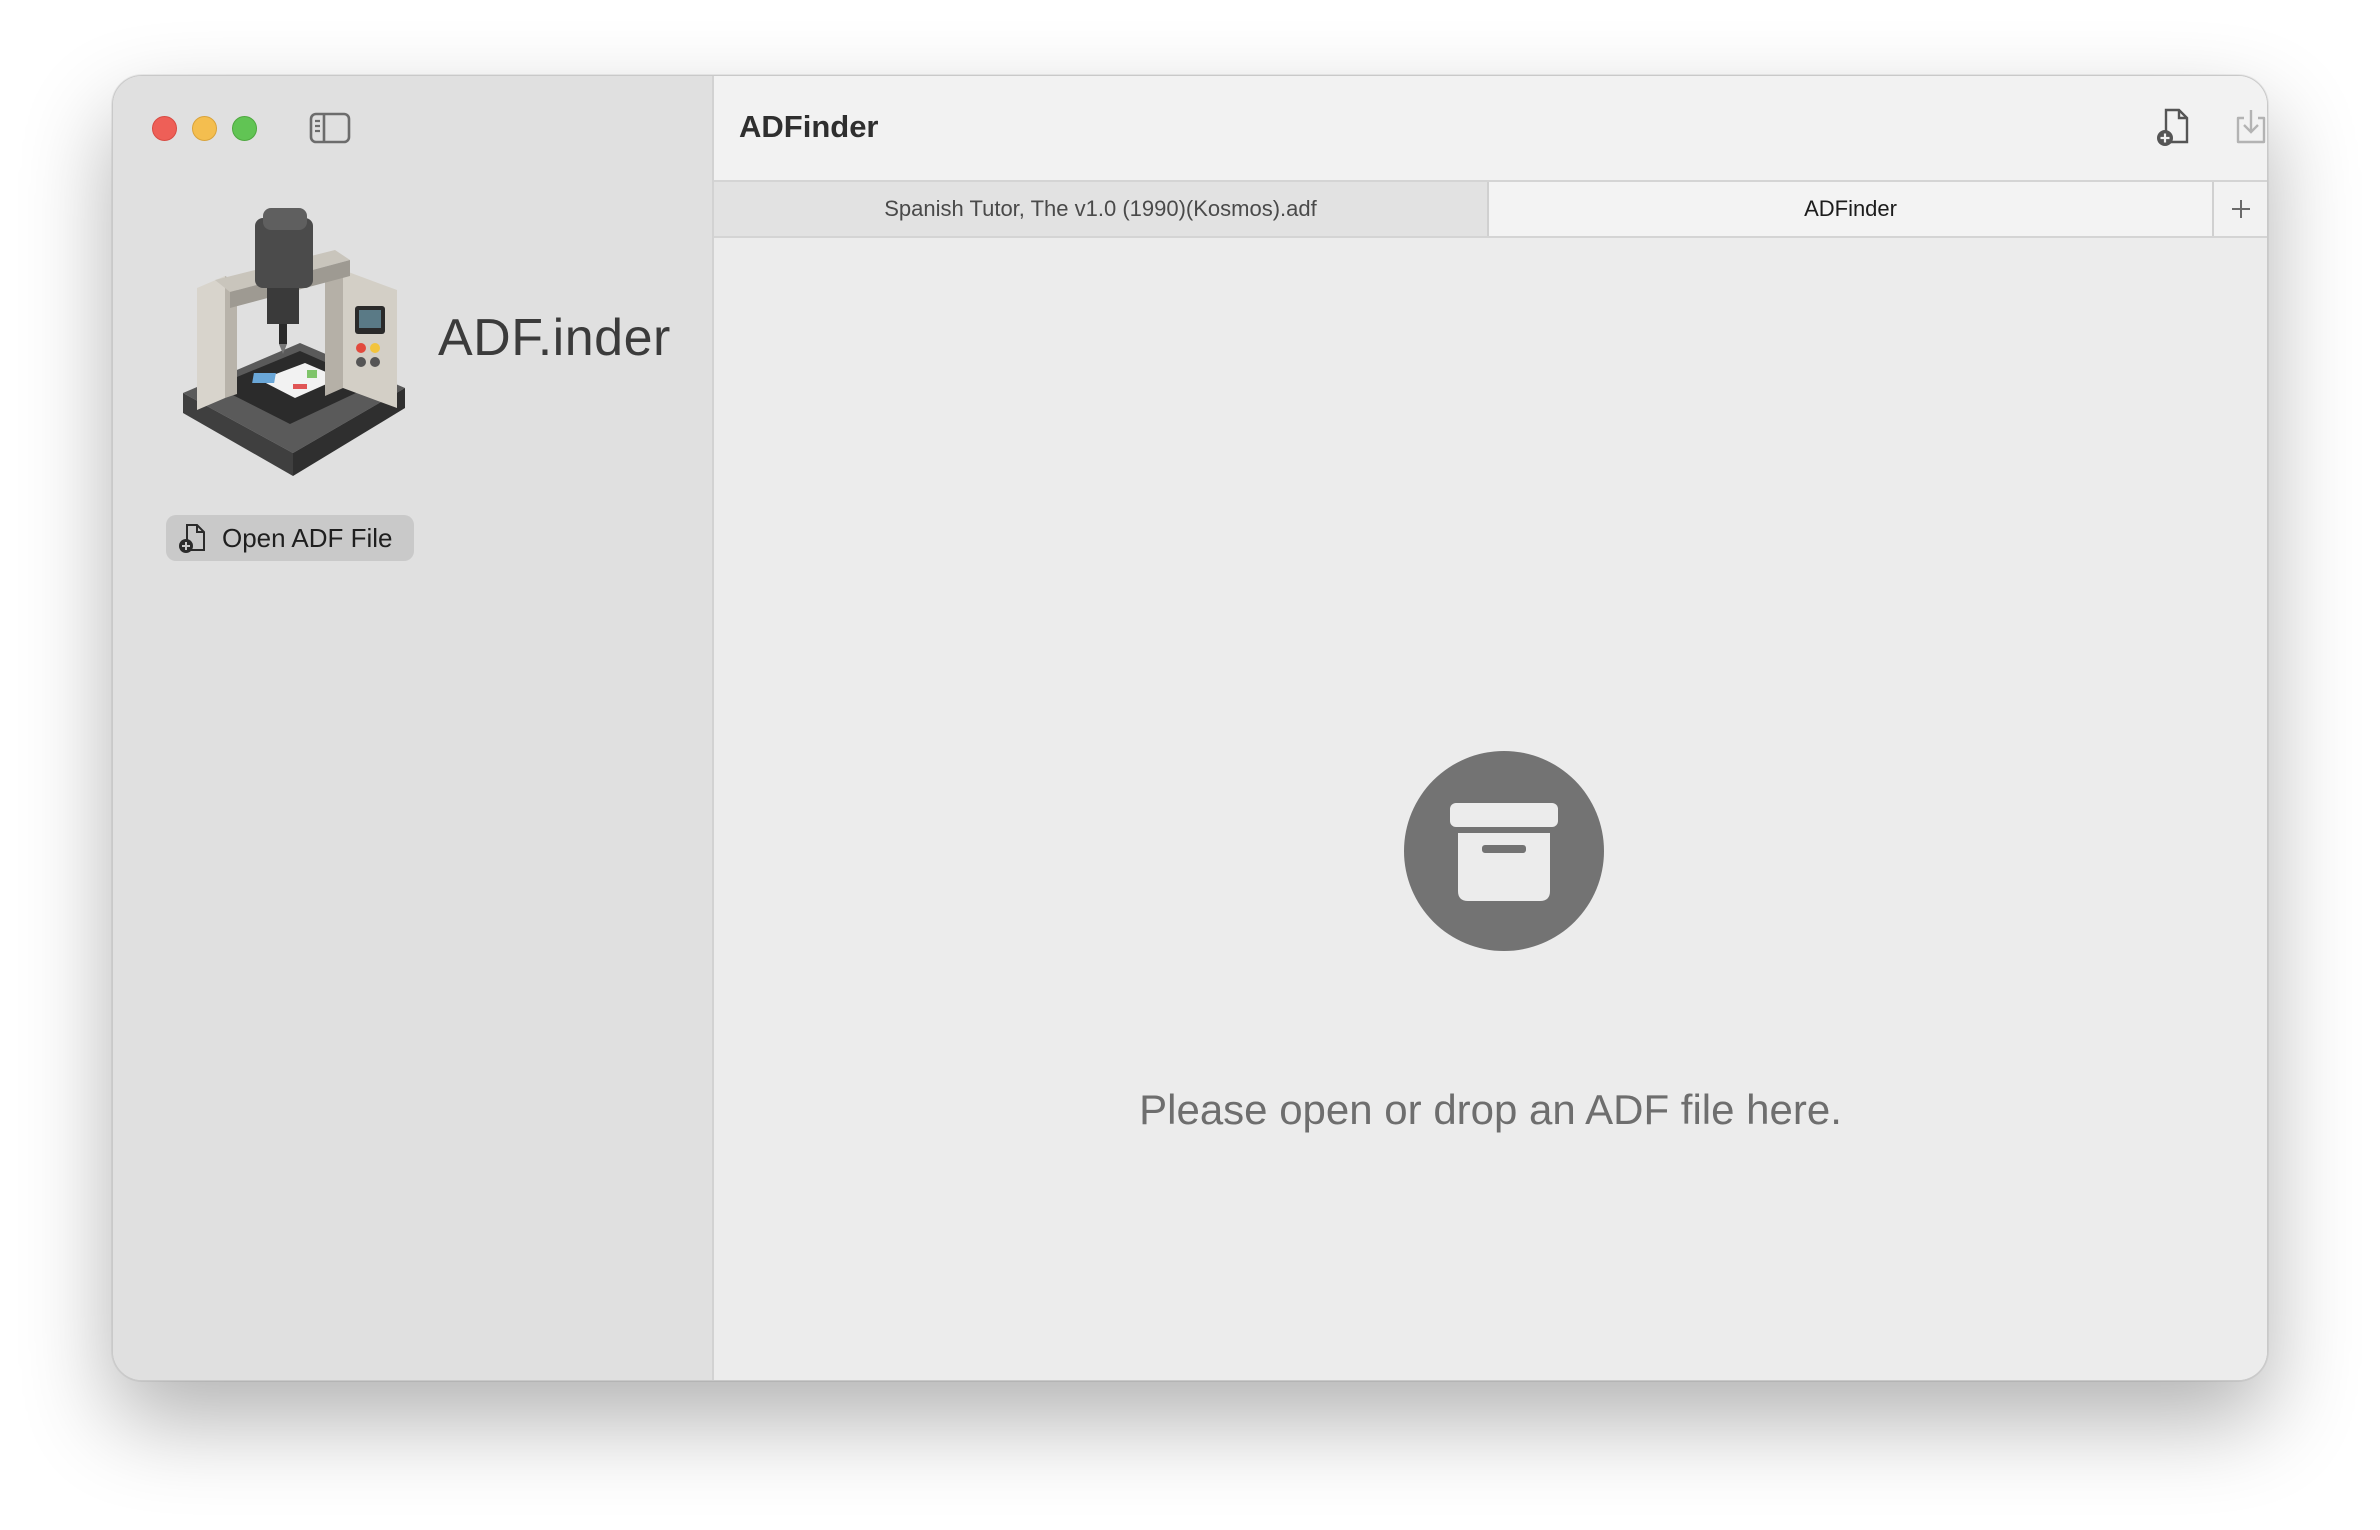 This screenshot has height=1530, width=2380. What do you see at coordinates (1490, 1109) in the screenshot?
I see `empty-state-message: Please open or drop an ADF file here.` at bounding box center [1490, 1109].